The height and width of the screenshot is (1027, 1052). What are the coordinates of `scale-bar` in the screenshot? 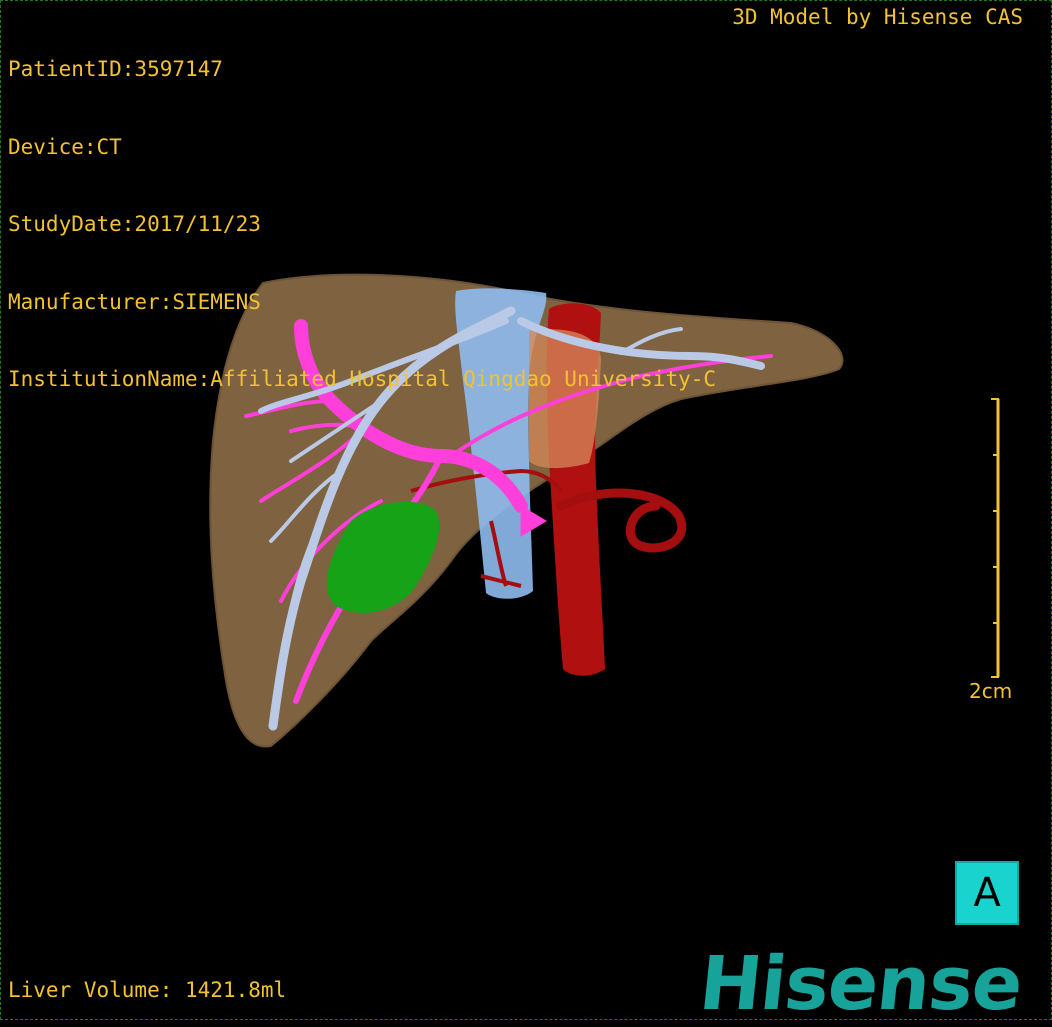 It's located at (995, 538).